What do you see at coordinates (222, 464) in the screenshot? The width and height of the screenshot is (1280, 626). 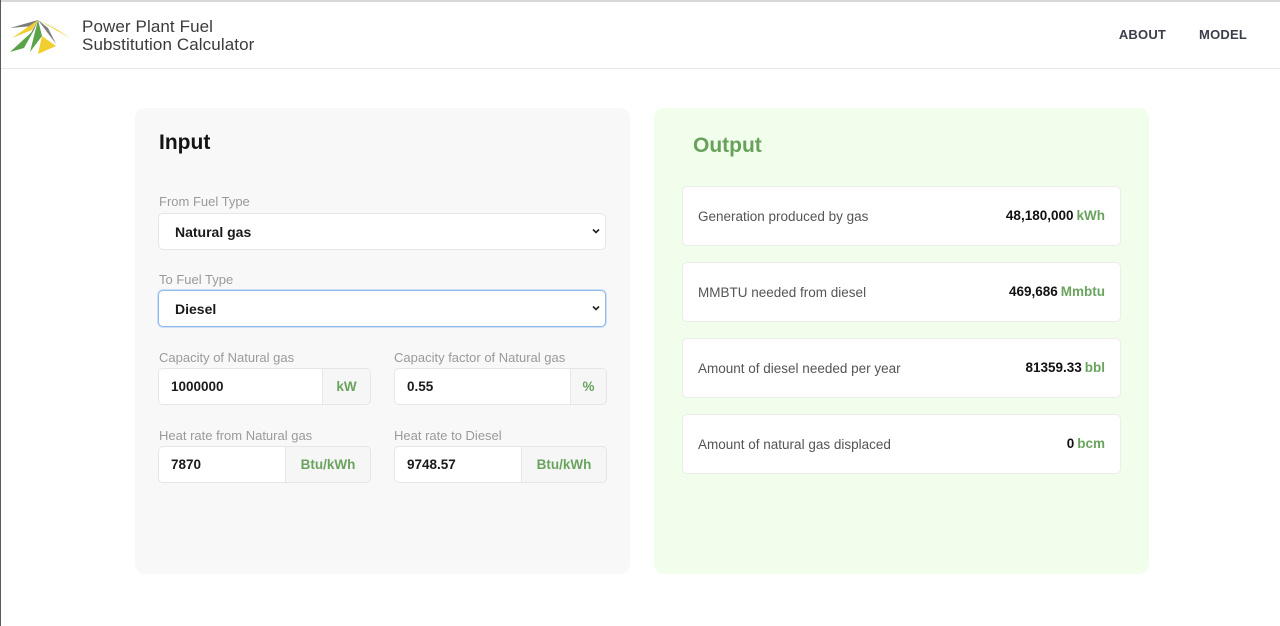 I see `heat-rate-from-input: 7870` at bounding box center [222, 464].